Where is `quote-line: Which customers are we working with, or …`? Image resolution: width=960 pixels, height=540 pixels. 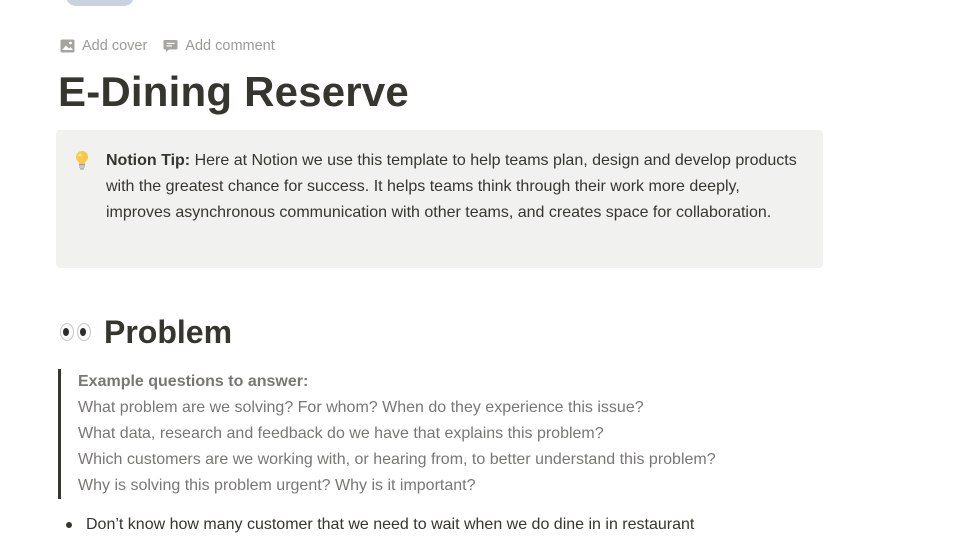 quote-line: Which customers are we working with, or … is located at coordinates (397, 459).